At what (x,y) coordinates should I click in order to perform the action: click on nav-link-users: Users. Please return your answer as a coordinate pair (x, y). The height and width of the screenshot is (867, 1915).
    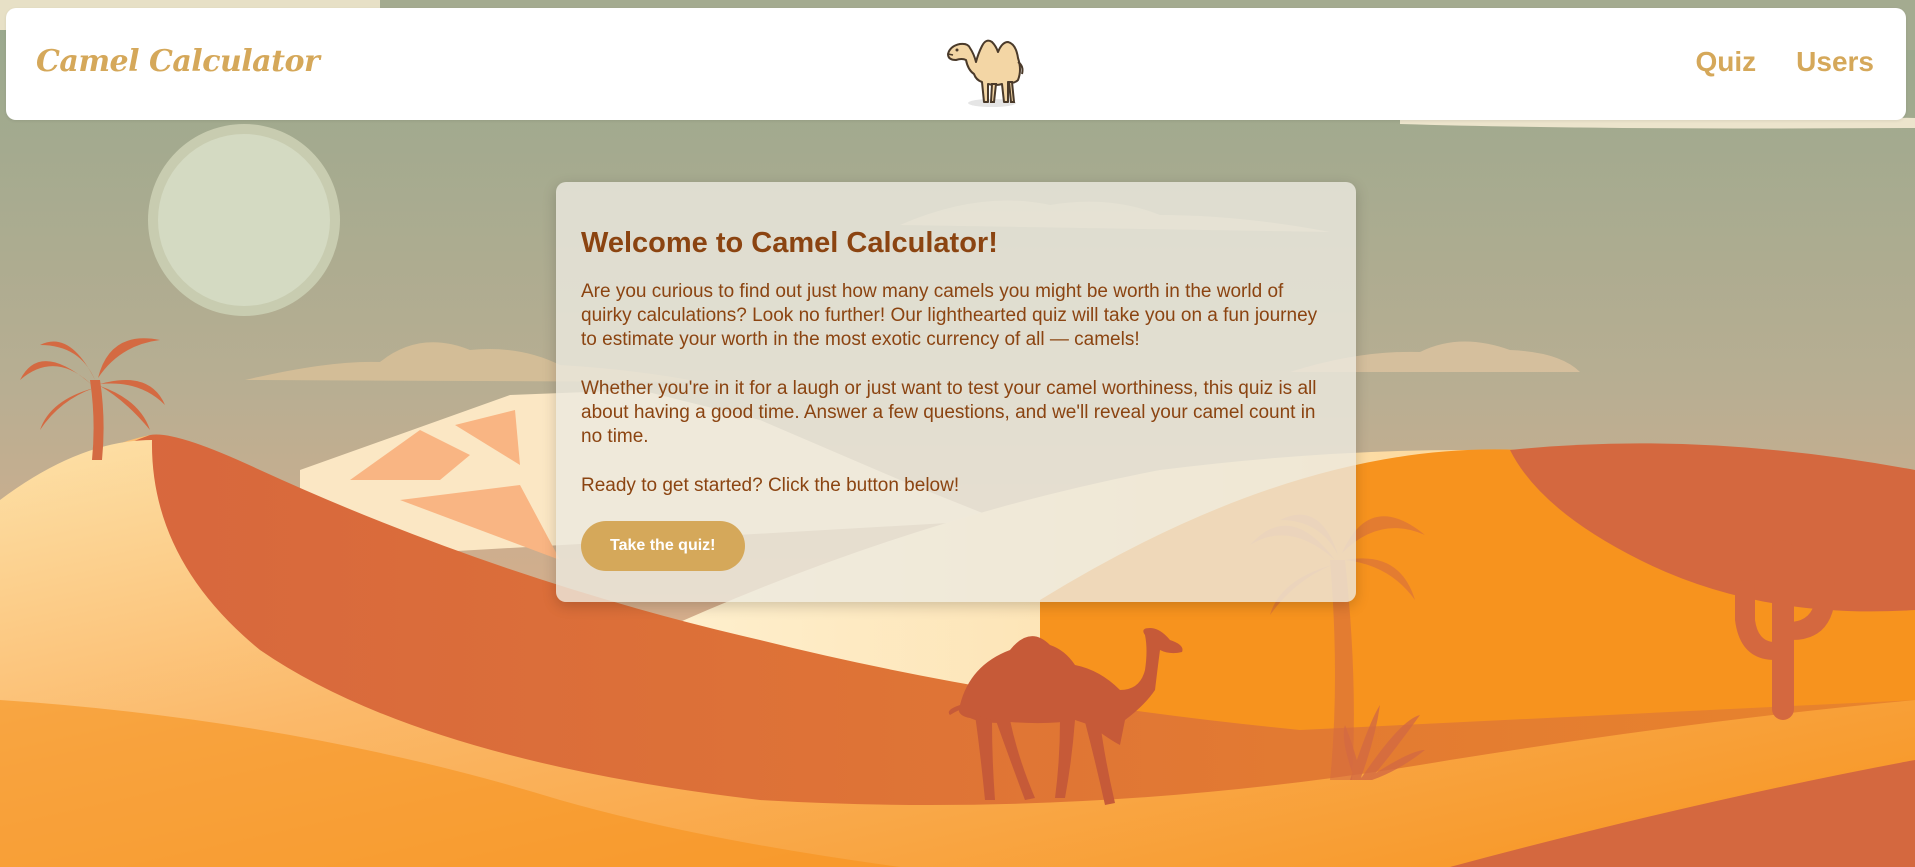
    Looking at the image, I should click on (1835, 62).